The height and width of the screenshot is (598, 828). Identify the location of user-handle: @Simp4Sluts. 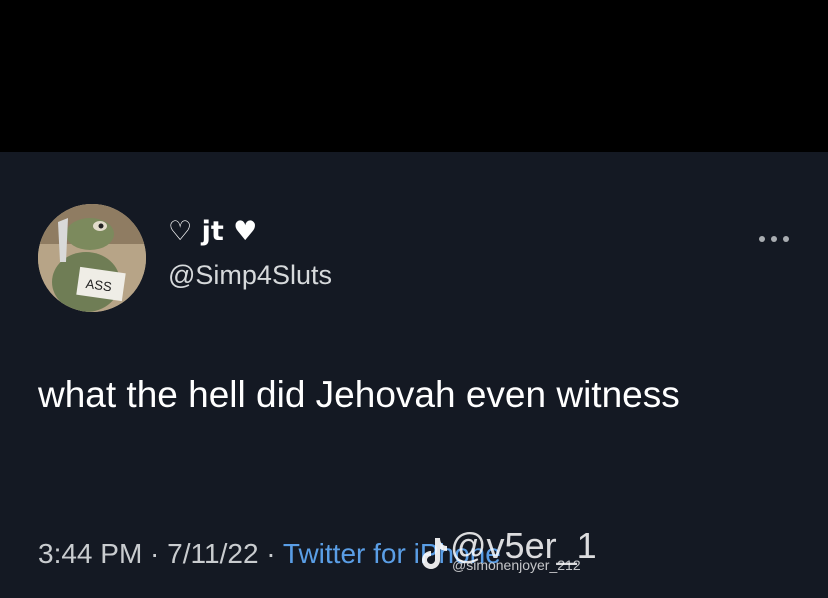
(250, 275).